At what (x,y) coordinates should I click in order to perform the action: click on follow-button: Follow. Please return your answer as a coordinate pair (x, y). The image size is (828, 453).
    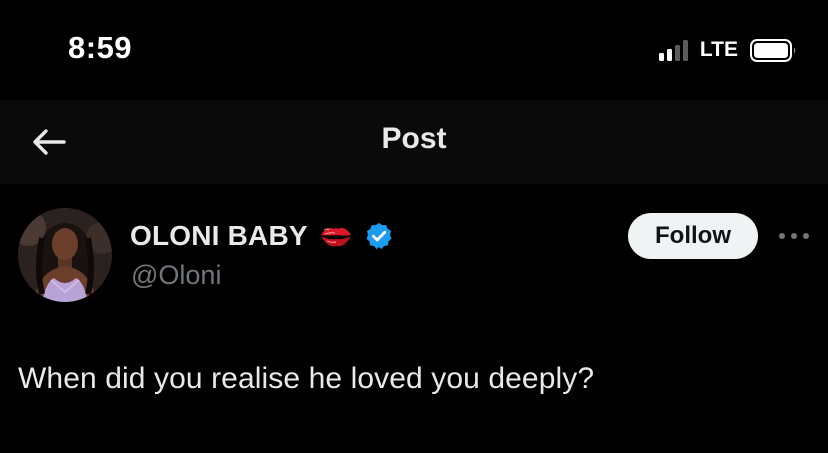
    Looking at the image, I should click on (693, 236).